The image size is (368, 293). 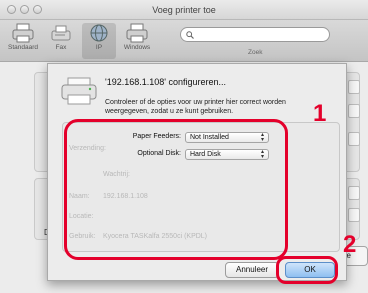 I want to click on tool-ip: IP, so click(x=99, y=41).